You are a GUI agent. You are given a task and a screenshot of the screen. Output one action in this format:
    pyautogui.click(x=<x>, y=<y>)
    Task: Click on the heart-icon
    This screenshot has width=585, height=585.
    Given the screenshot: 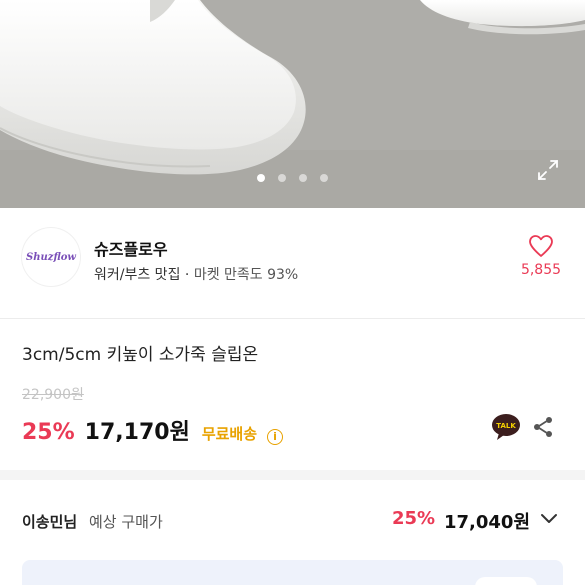 What is the action you would take?
    pyautogui.click(x=541, y=246)
    